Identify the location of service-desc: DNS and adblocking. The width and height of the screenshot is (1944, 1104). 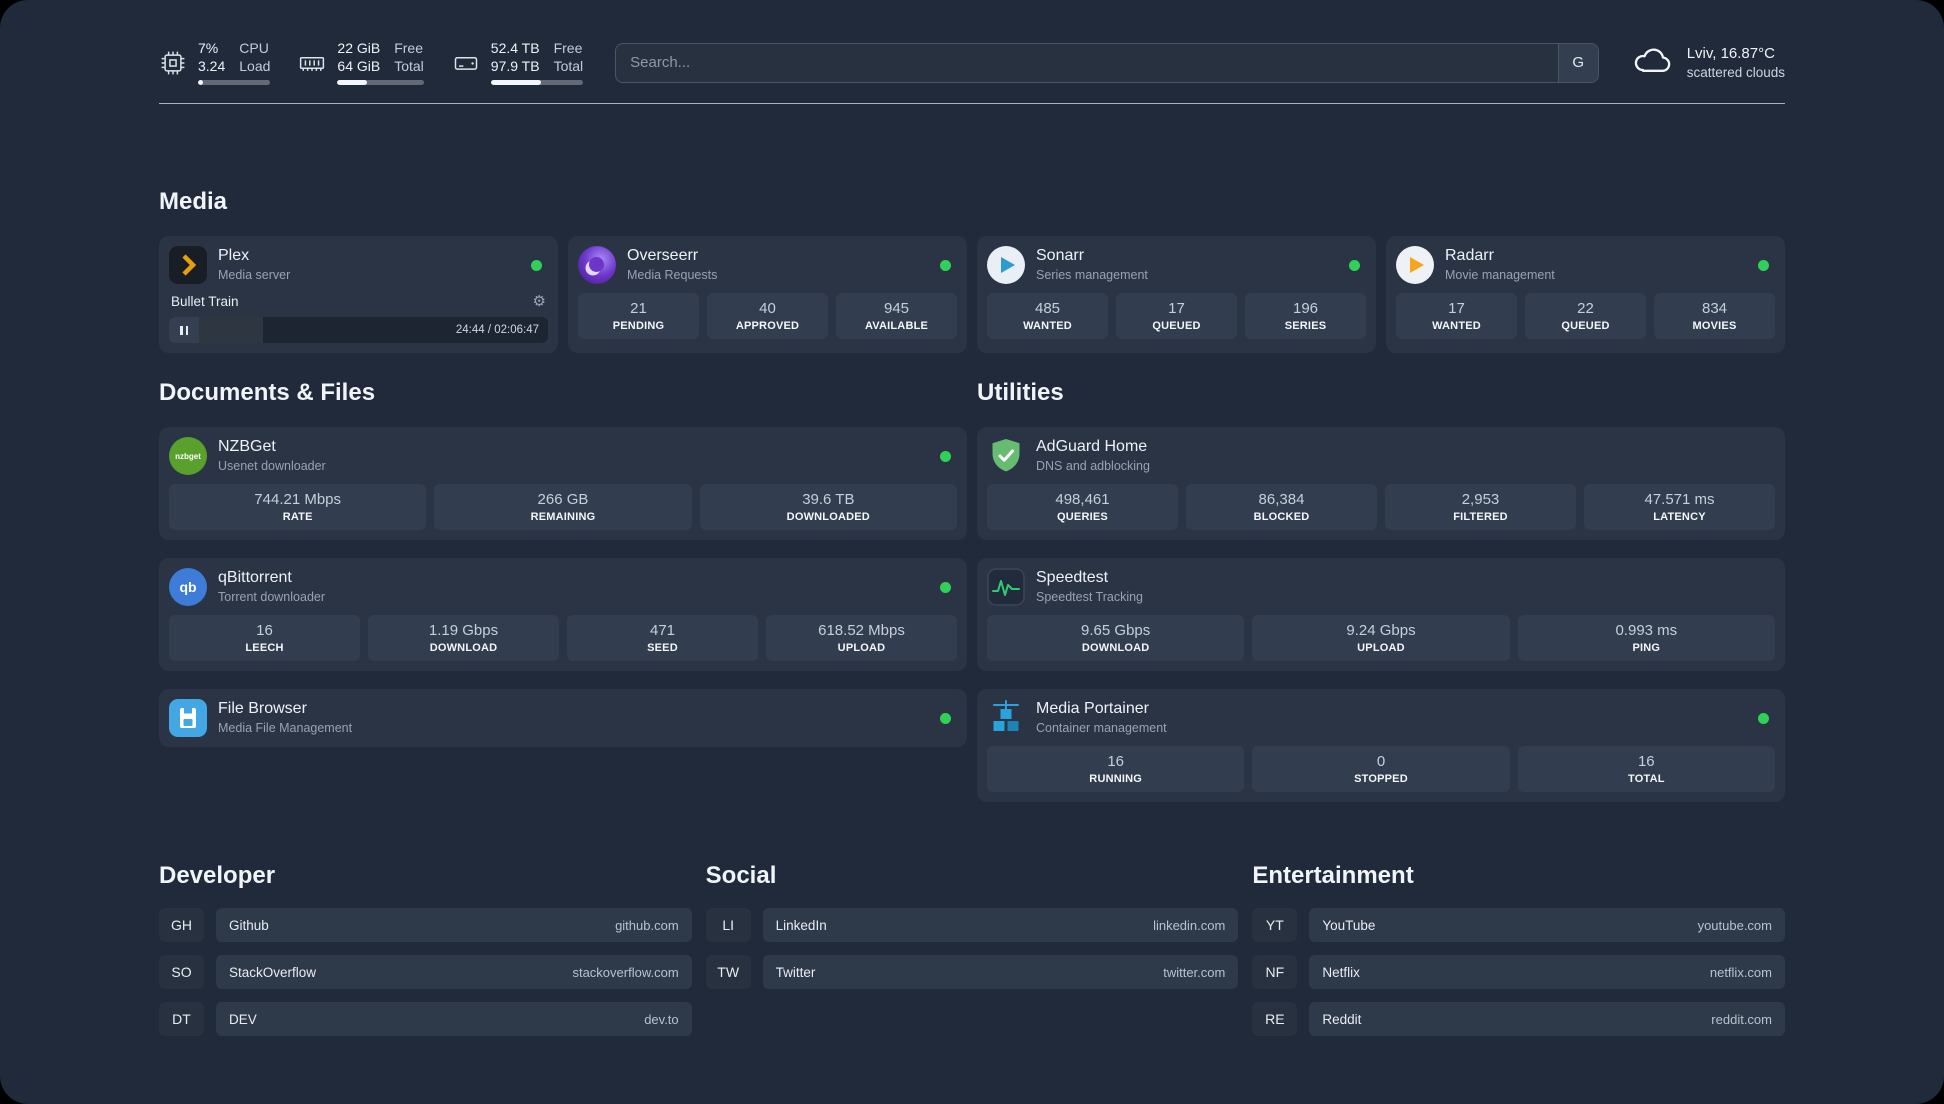
(1093, 465).